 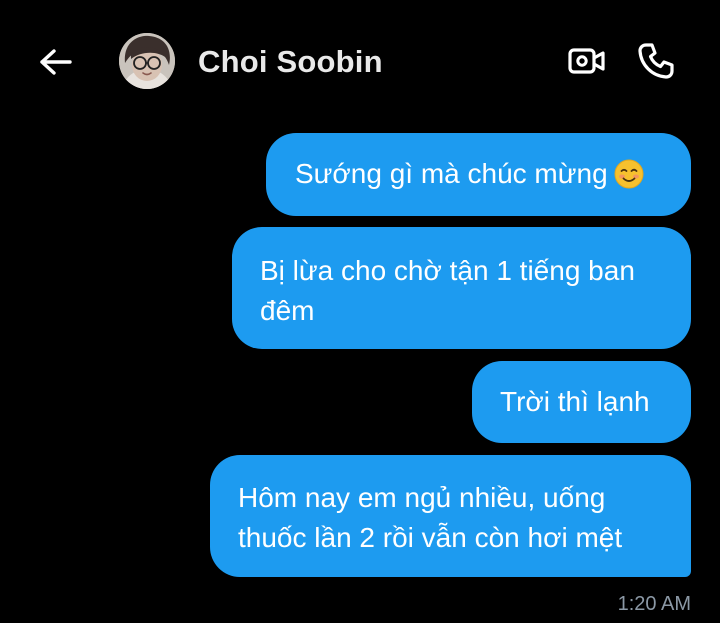 I want to click on message-timestamp: 1:20 AM, so click(x=654, y=604).